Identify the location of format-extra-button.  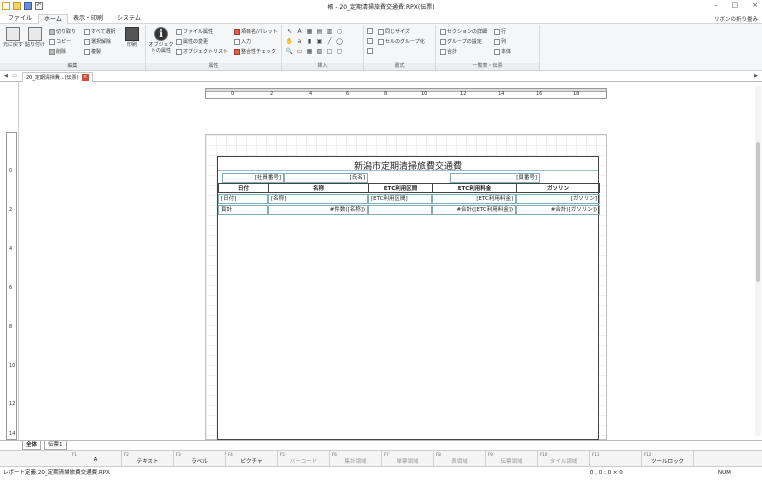
(370, 51).